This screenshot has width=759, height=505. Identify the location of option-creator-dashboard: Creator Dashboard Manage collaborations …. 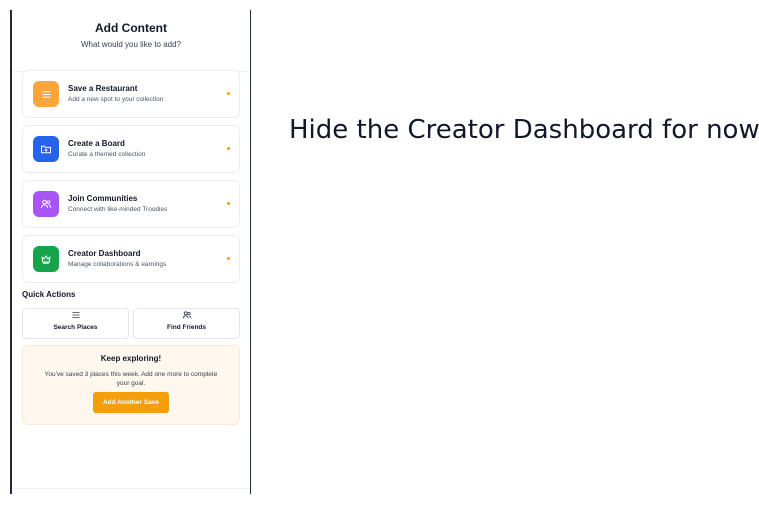
(131, 259).